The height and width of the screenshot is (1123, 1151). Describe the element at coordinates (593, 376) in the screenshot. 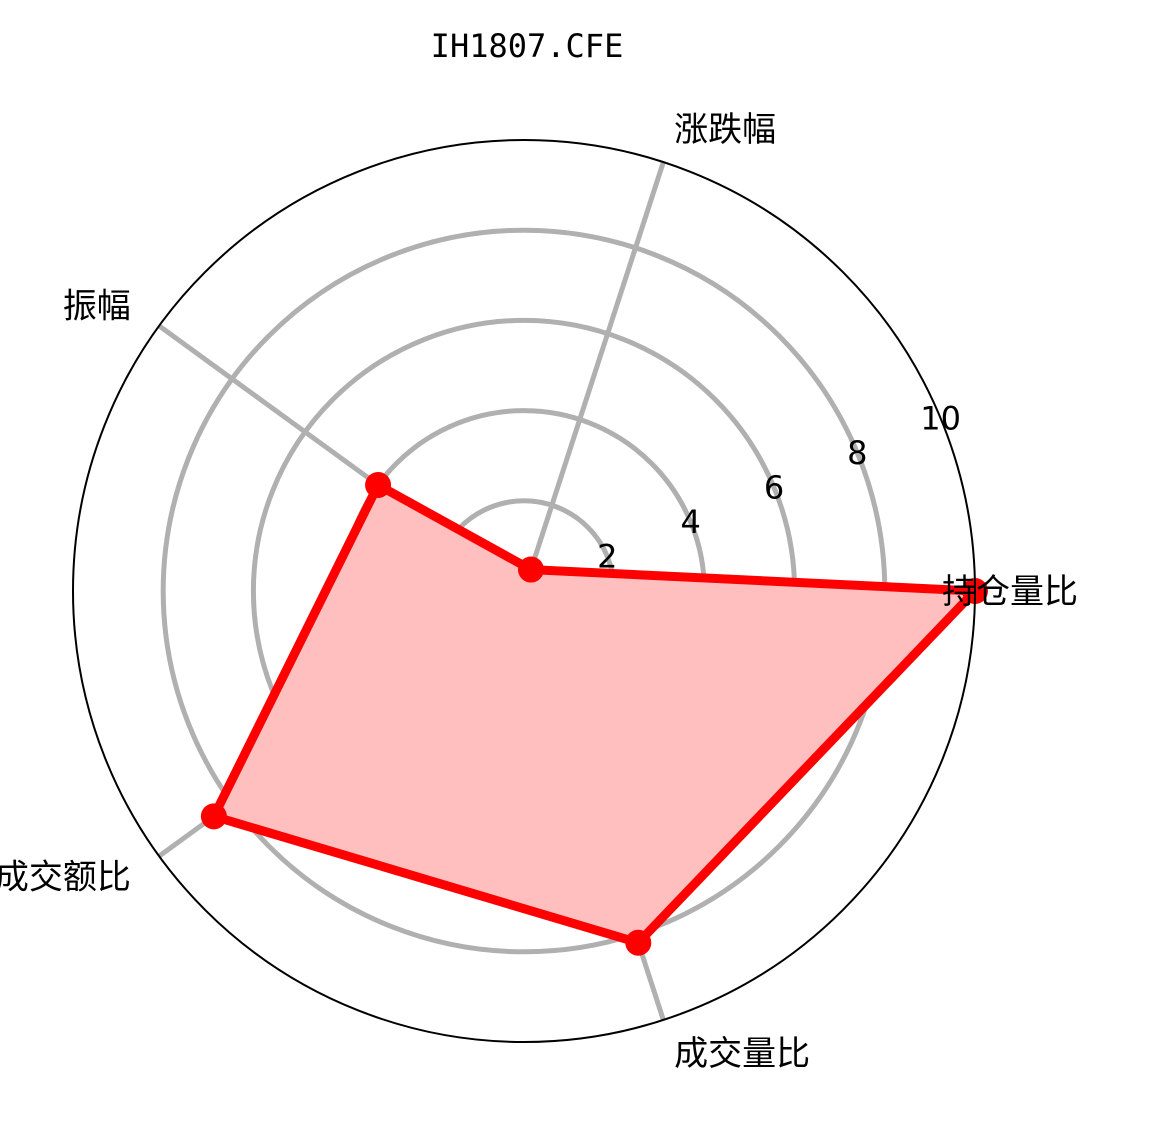

I see `axis-spoke` at that location.